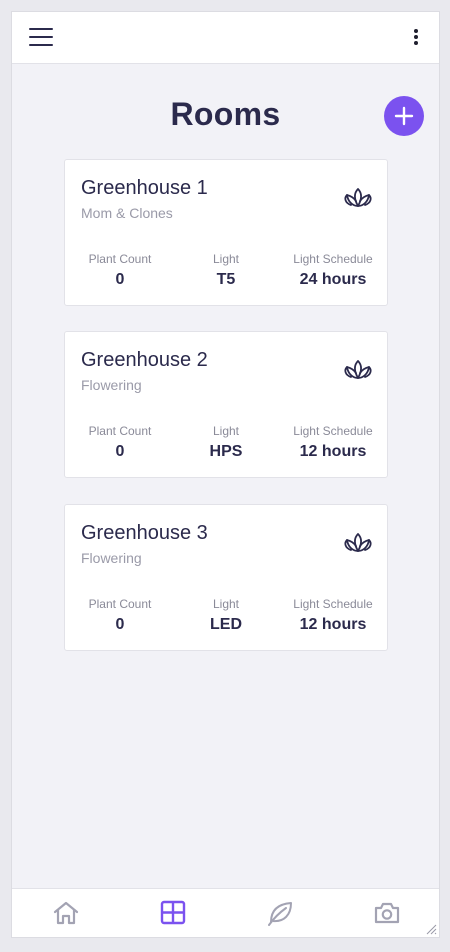  I want to click on add-room-button, so click(404, 116).